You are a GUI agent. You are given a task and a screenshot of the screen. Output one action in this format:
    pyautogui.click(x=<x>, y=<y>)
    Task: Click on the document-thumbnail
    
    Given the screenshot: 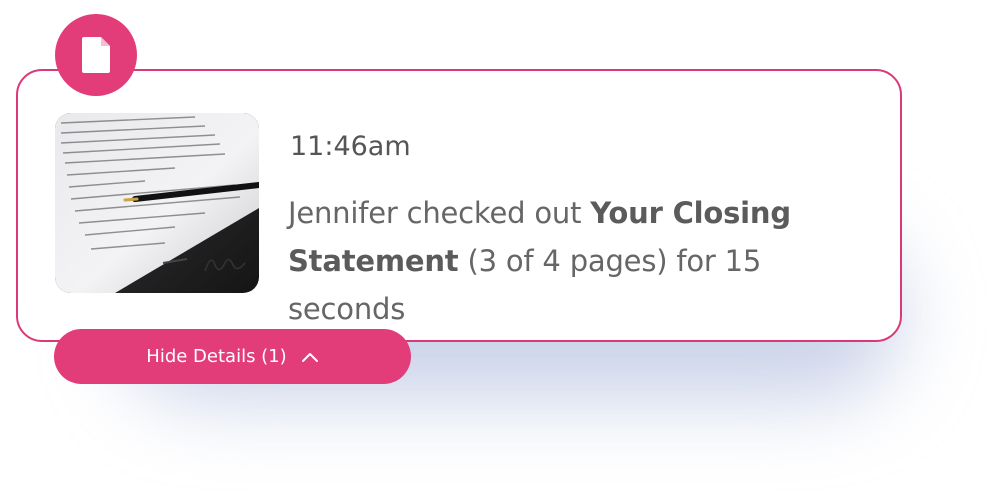 What is the action you would take?
    pyautogui.click(x=157, y=203)
    